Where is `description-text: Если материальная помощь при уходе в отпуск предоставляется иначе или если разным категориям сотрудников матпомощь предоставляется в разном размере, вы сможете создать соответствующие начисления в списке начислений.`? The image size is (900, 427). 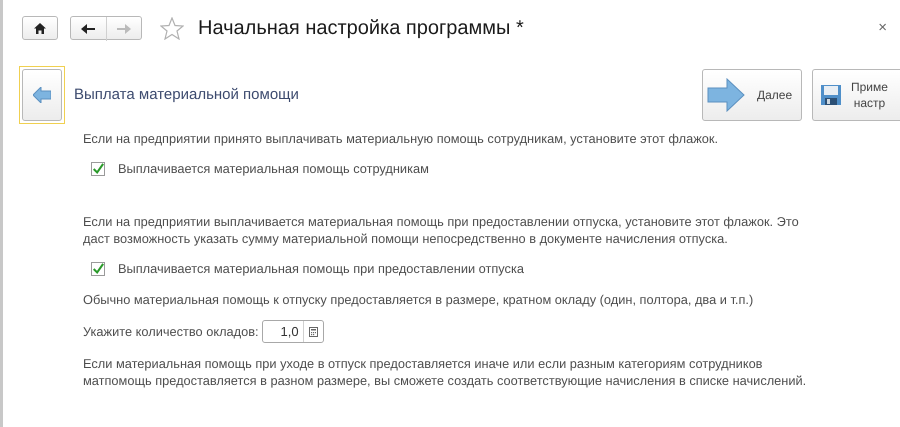
description-text: Если материальная помощь при уходе в отпуск предоставляется иначе или если разным категориям сотрудников матпомощь предоставляется в разном размере, вы сможете создать соответствующие начисления в списке начислений. is located at coordinates (444, 372).